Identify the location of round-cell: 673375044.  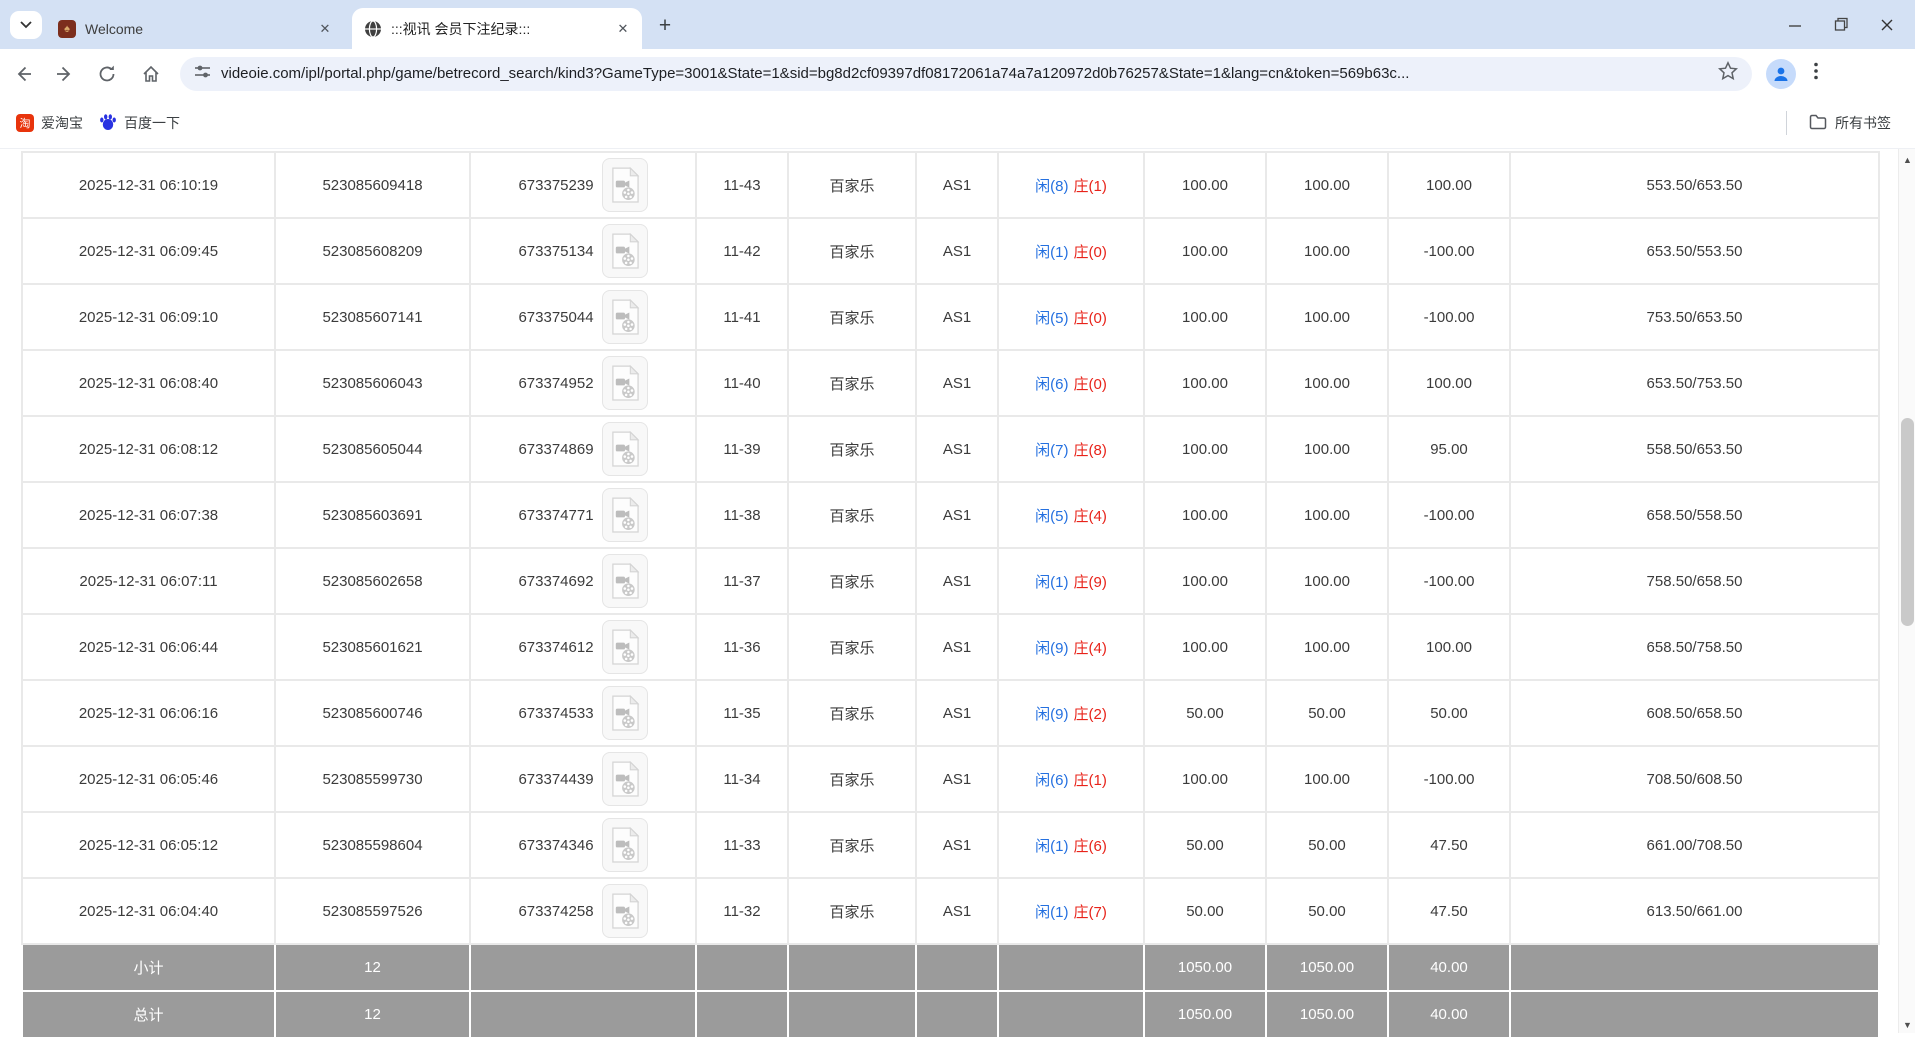
(583, 317).